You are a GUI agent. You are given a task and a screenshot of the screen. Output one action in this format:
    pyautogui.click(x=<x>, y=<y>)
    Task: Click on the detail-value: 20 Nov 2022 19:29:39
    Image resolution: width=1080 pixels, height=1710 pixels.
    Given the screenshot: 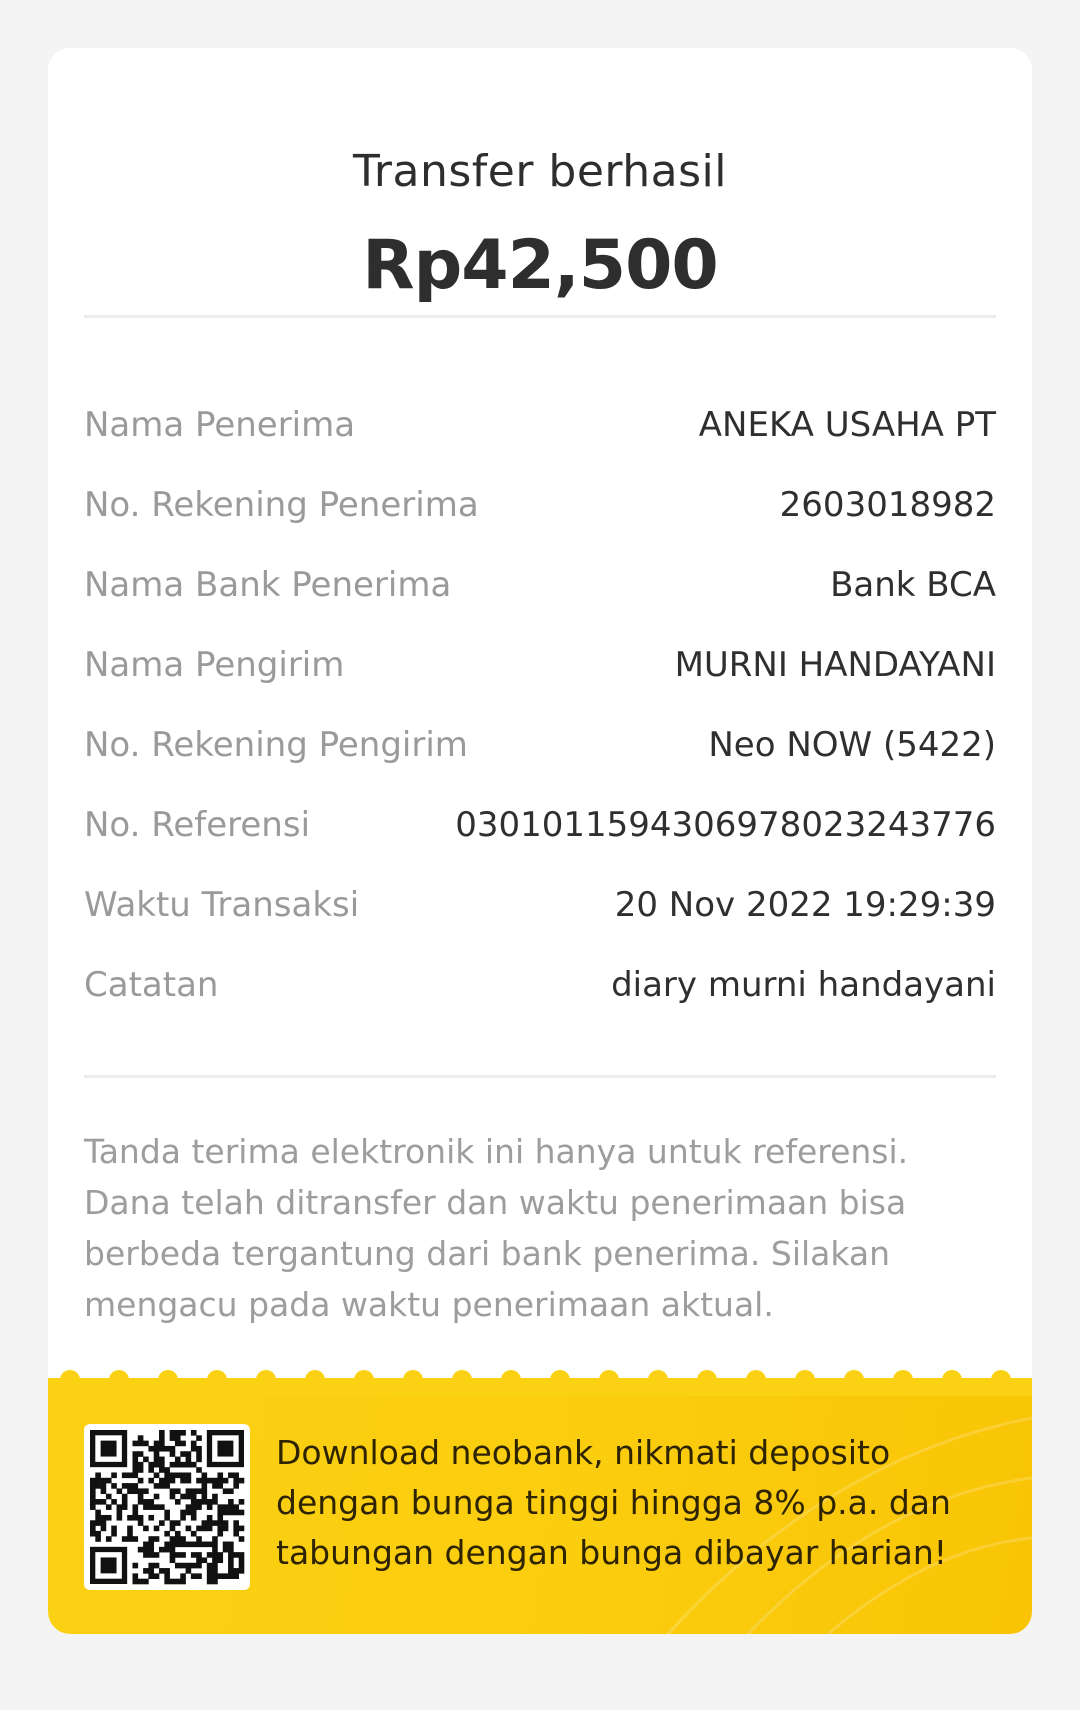 What is the action you would take?
    pyautogui.click(x=805, y=905)
    